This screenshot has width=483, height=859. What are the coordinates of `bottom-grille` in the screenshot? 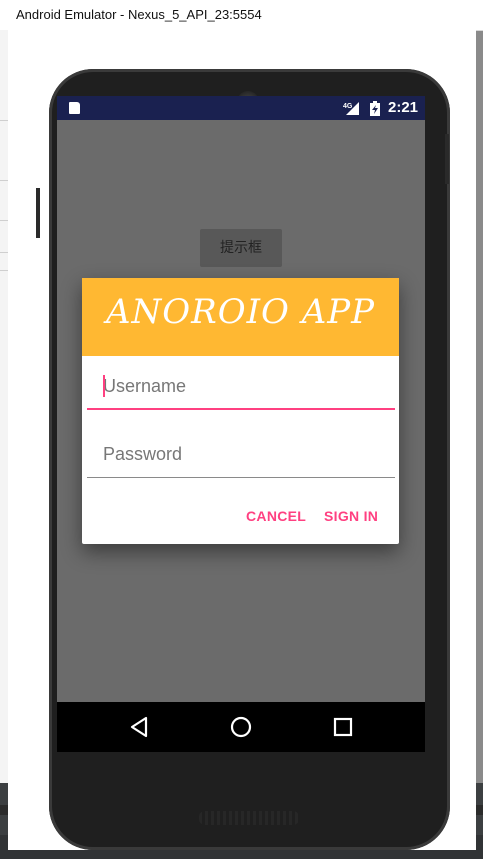 It's located at (249, 818).